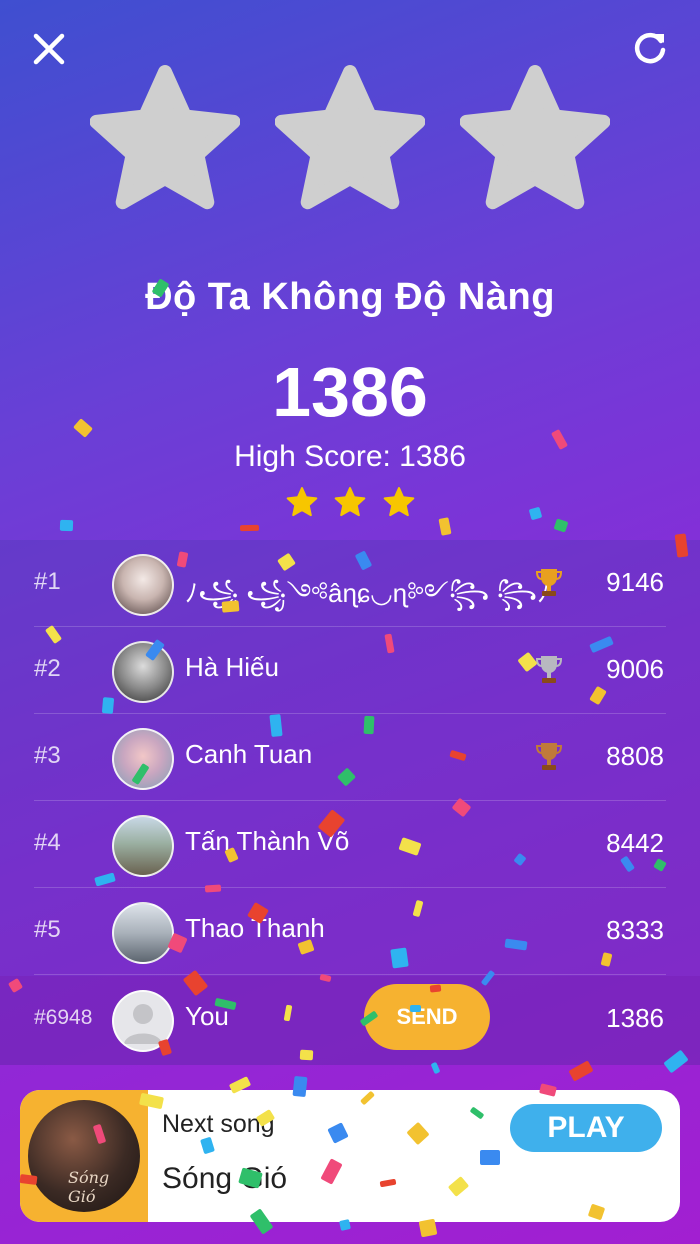  I want to click on small-stars, so click(350, 502).